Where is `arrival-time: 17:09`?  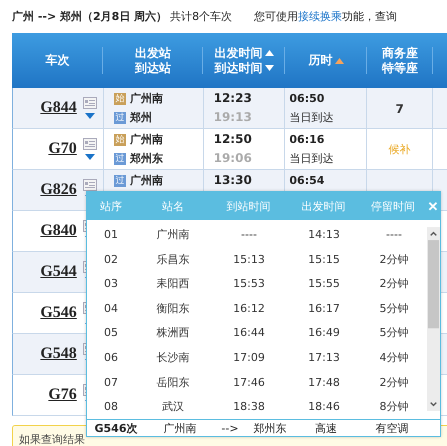
arrival-time: 17:09 is located at coordinates (249, 357).